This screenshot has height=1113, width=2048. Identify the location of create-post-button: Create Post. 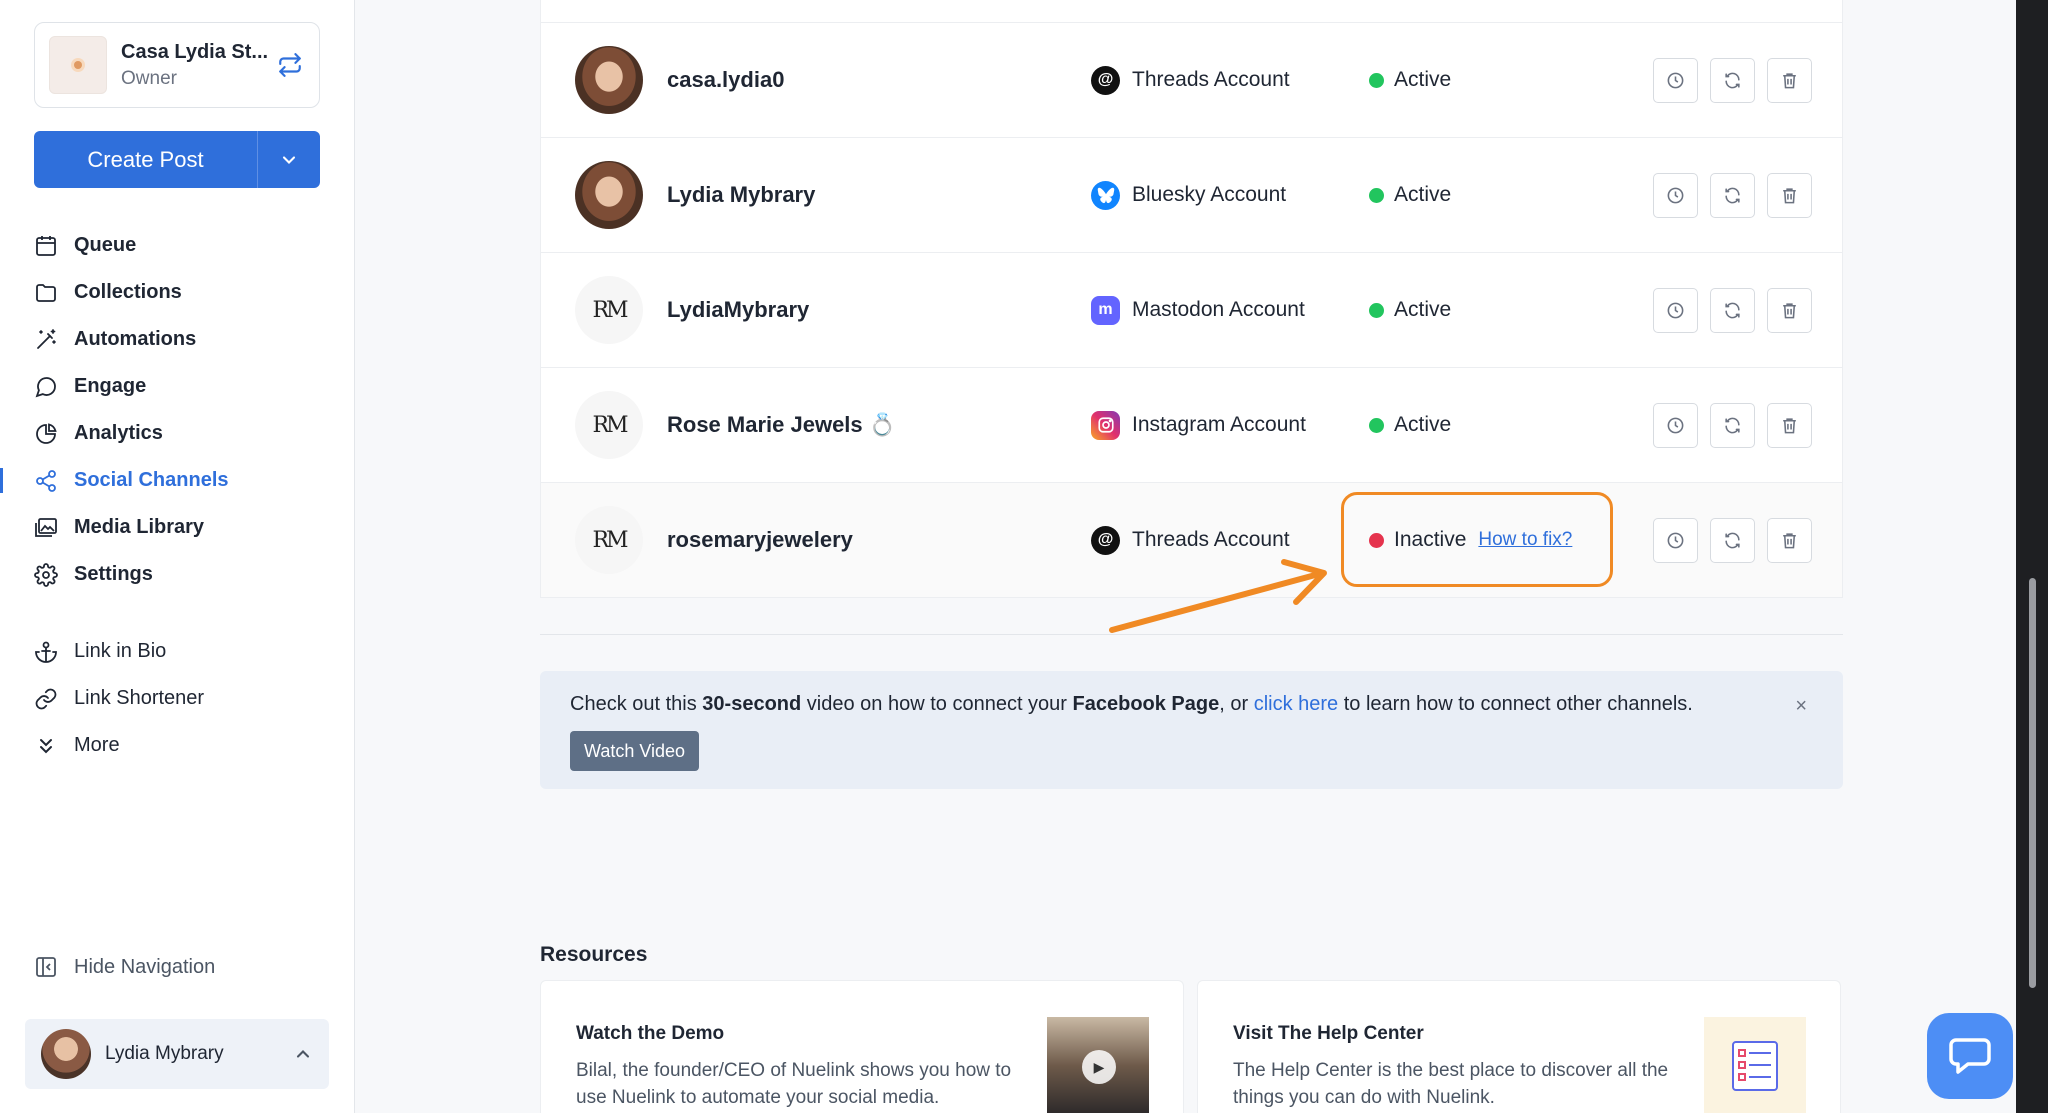
(146, 159).